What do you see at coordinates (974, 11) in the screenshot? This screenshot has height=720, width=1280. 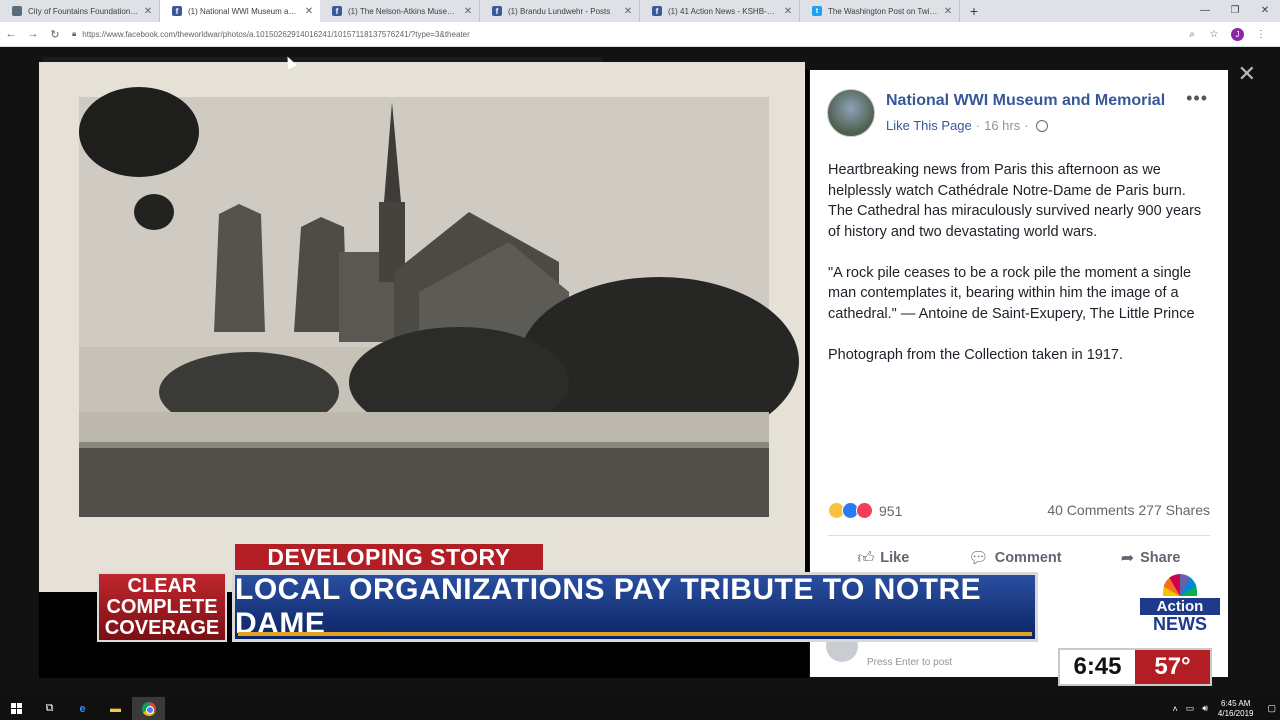 I see `new-tab-button: +` at bounding box center [974, 11].